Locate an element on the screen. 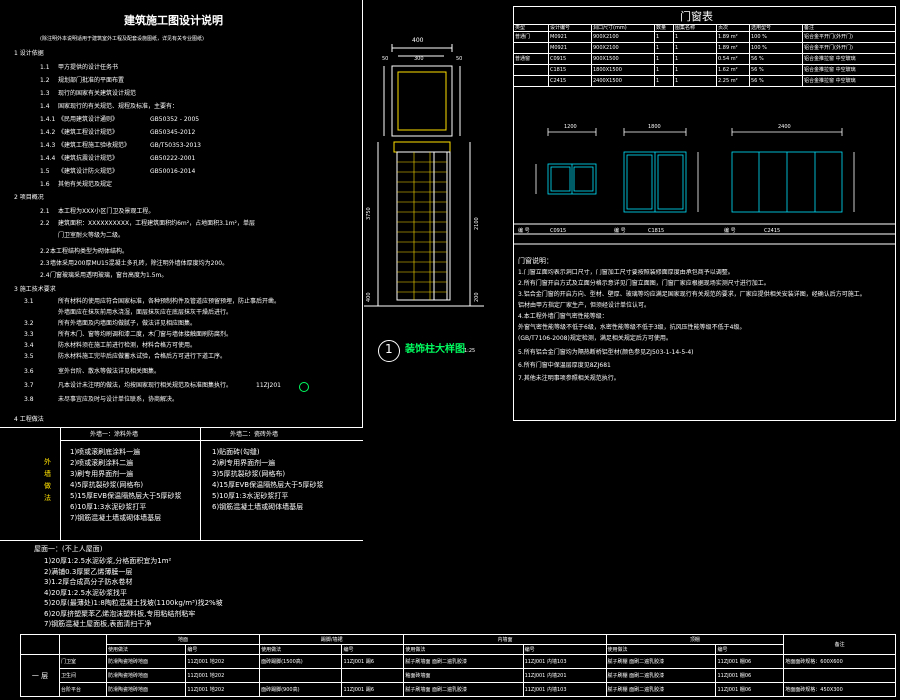  table-header-row: 地面 踢脚/墙裙 内墙面 顶棚 备注 is located at coordinates (458, 644).